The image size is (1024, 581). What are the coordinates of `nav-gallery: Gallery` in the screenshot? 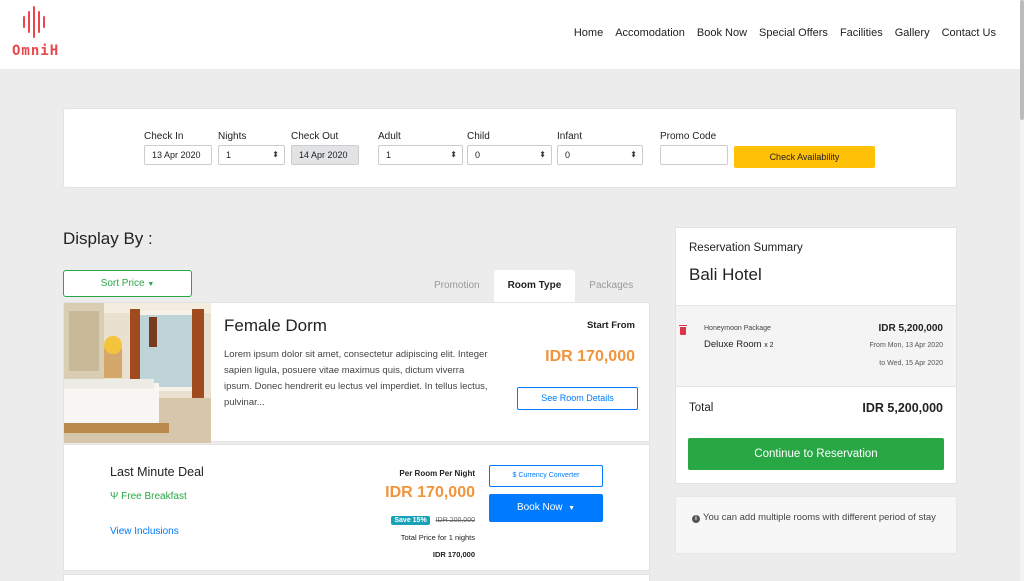 It's located at (912, 33).